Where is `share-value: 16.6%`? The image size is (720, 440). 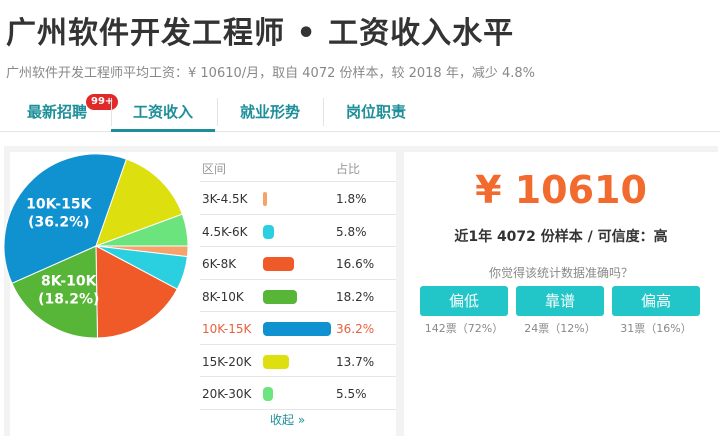
share-value: 16.6% is located at coordinates (355, 264).